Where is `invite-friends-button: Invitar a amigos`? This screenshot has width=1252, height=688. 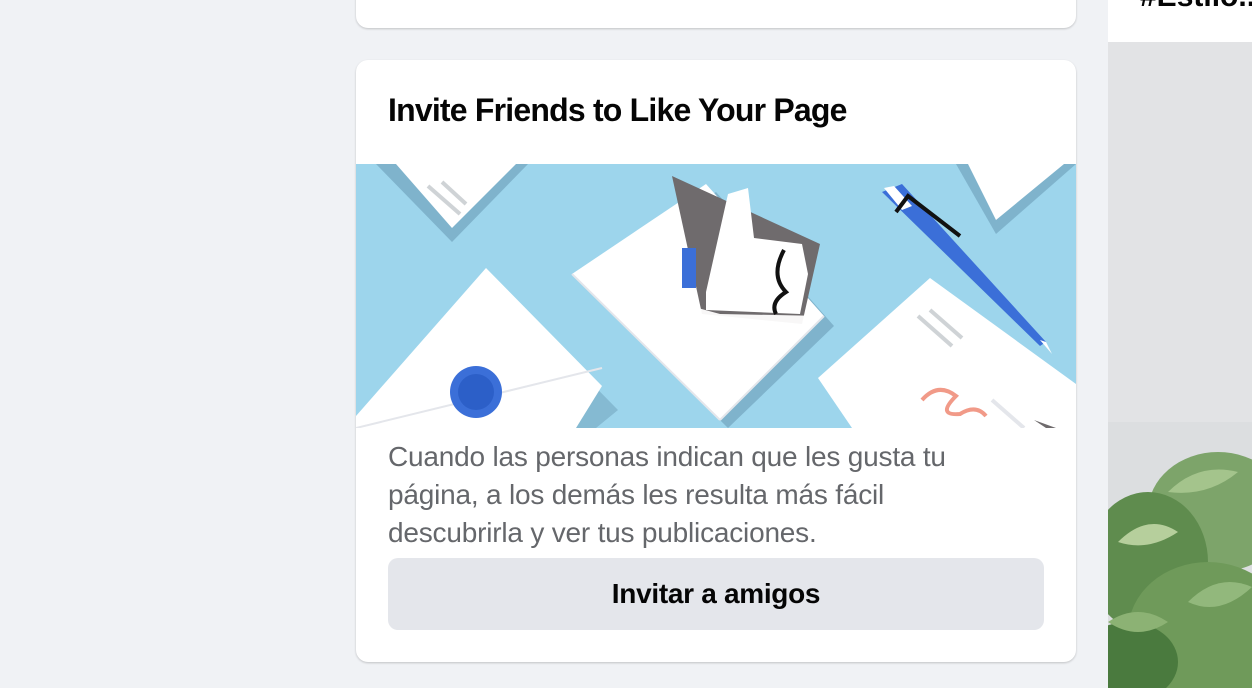 invite-friends-button: Invitar a amigos is located at coordinates (716, 594).